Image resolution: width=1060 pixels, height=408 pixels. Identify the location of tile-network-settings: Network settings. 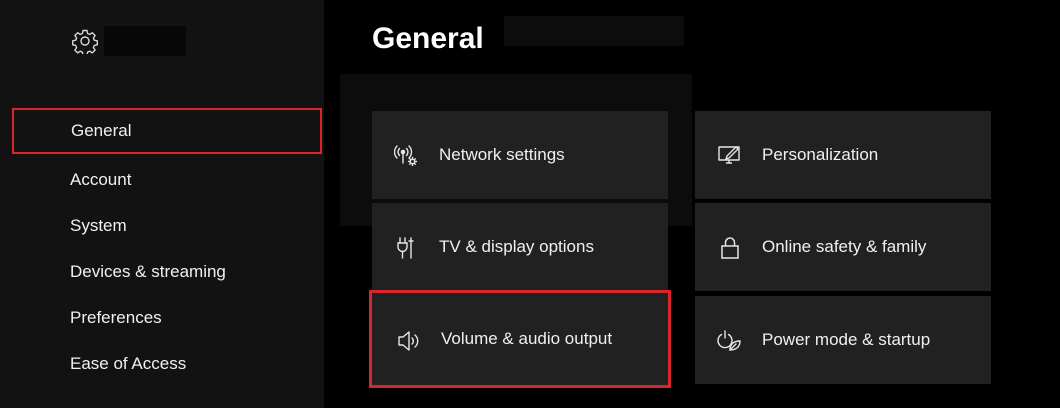
(520, 155).